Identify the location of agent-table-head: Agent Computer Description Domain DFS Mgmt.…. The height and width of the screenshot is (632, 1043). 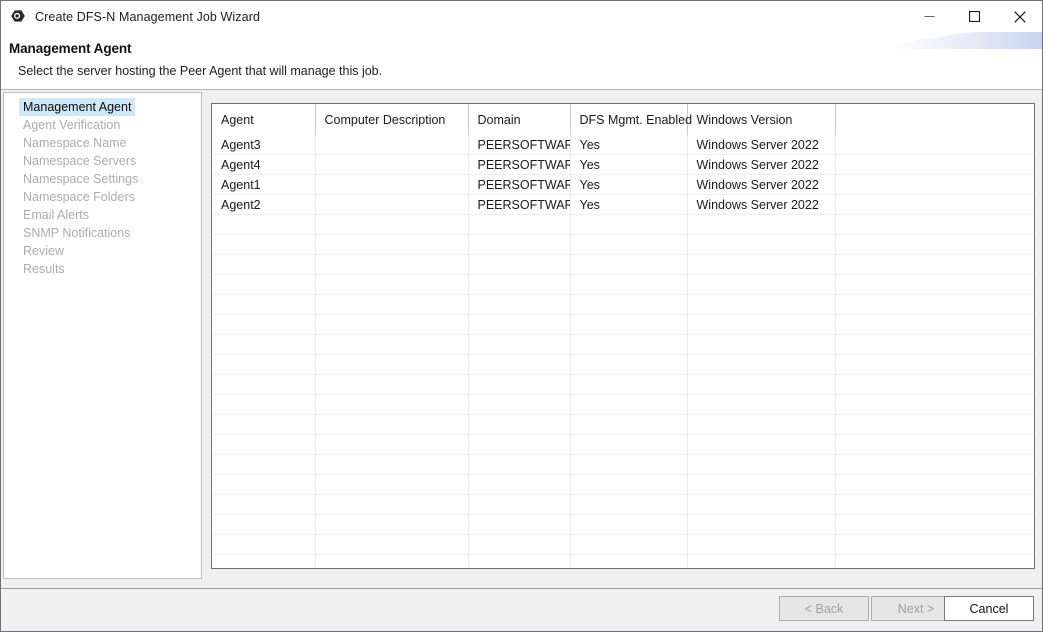
(623, 119).